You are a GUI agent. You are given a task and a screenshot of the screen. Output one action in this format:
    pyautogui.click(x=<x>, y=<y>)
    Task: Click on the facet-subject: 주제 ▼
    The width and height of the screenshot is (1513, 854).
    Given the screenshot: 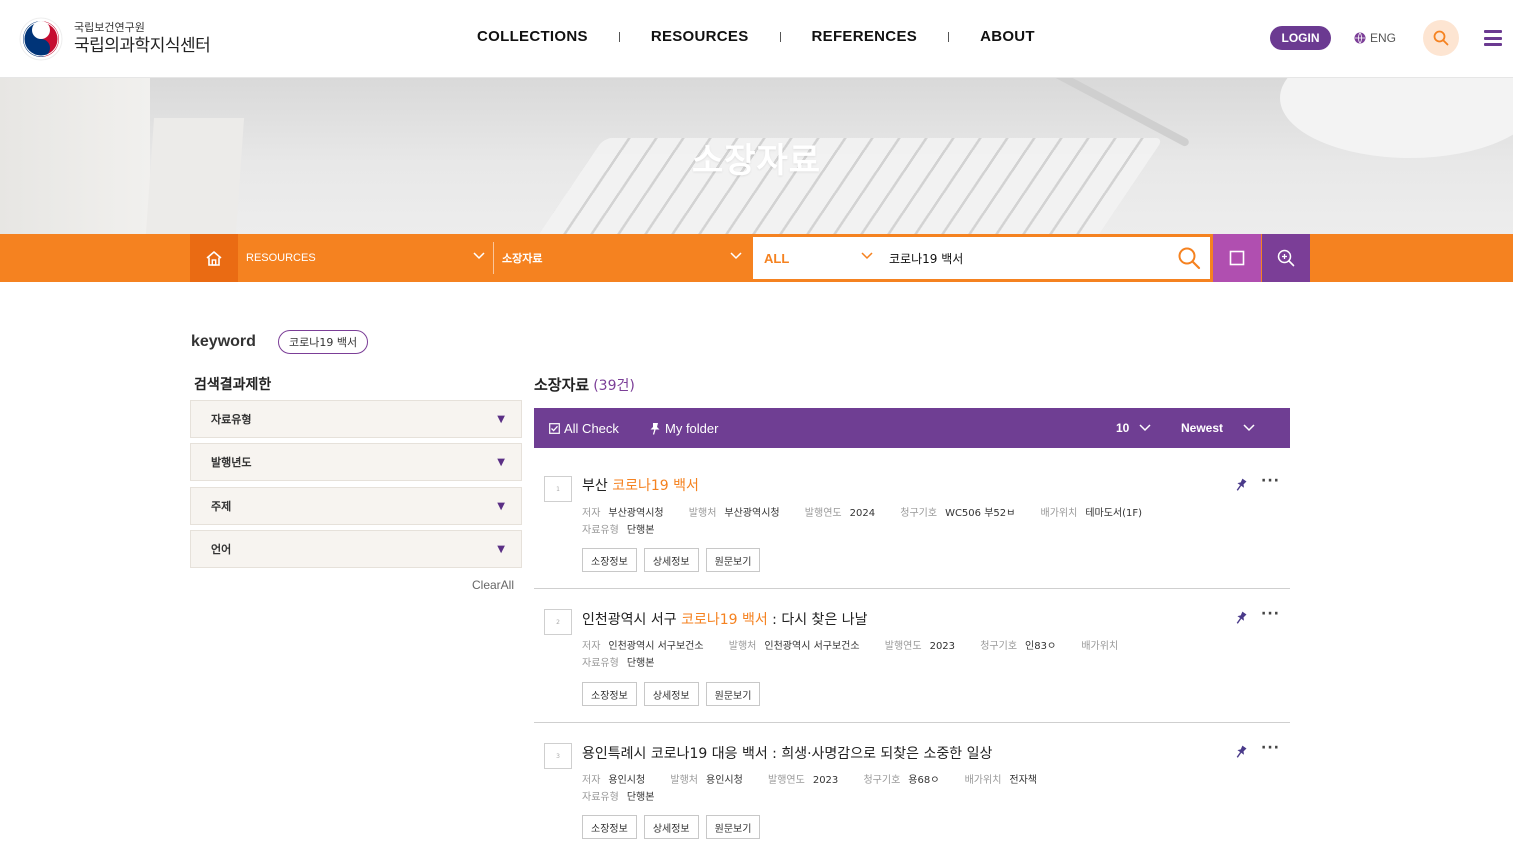 What is the action you would take?
    pyautogui.click(x=356, y=506)
    